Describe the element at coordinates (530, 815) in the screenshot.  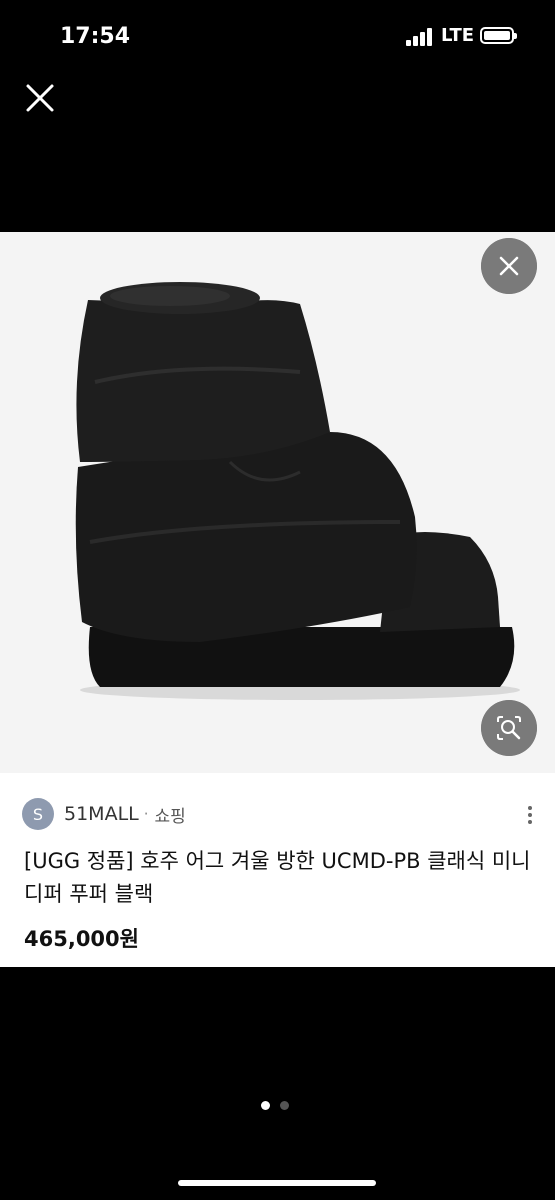
I see `more-options-icon` at that location.